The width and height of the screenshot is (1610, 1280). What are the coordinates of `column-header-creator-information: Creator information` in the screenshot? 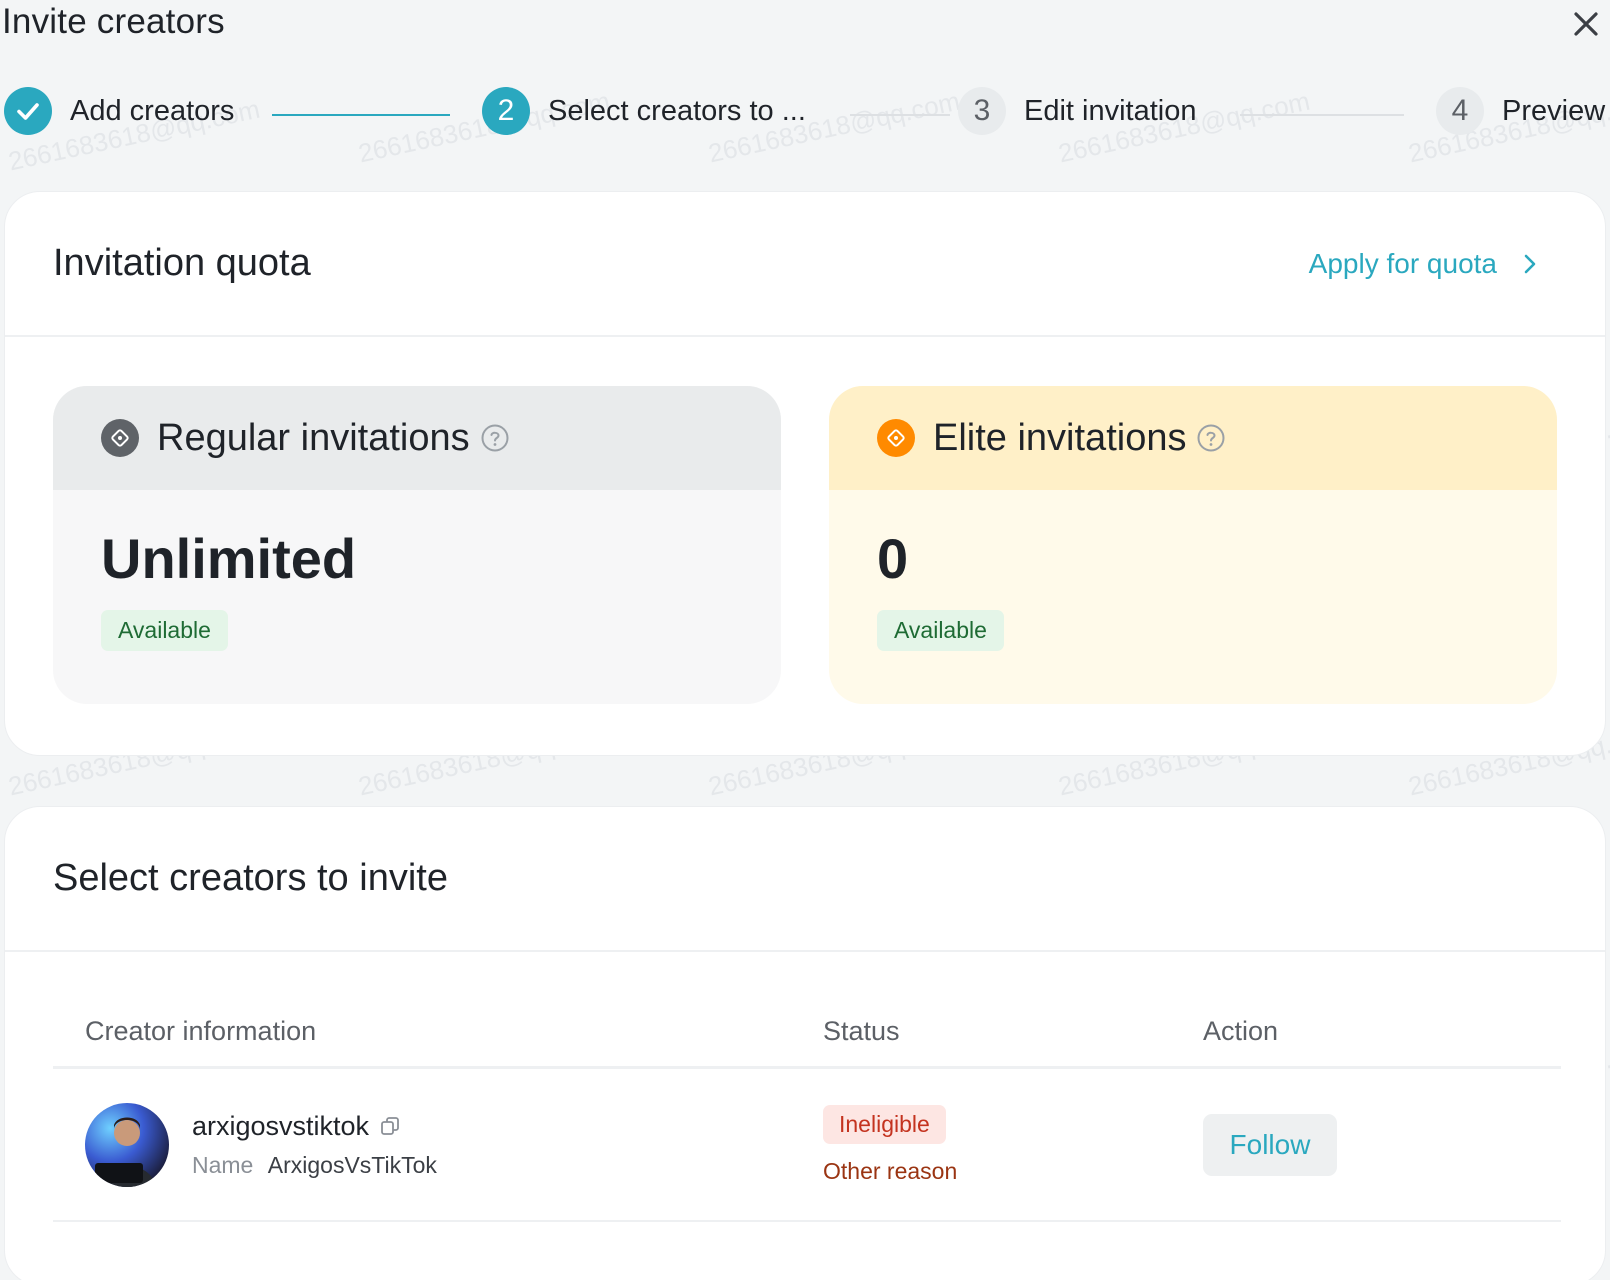 It's located at (201, 1031).